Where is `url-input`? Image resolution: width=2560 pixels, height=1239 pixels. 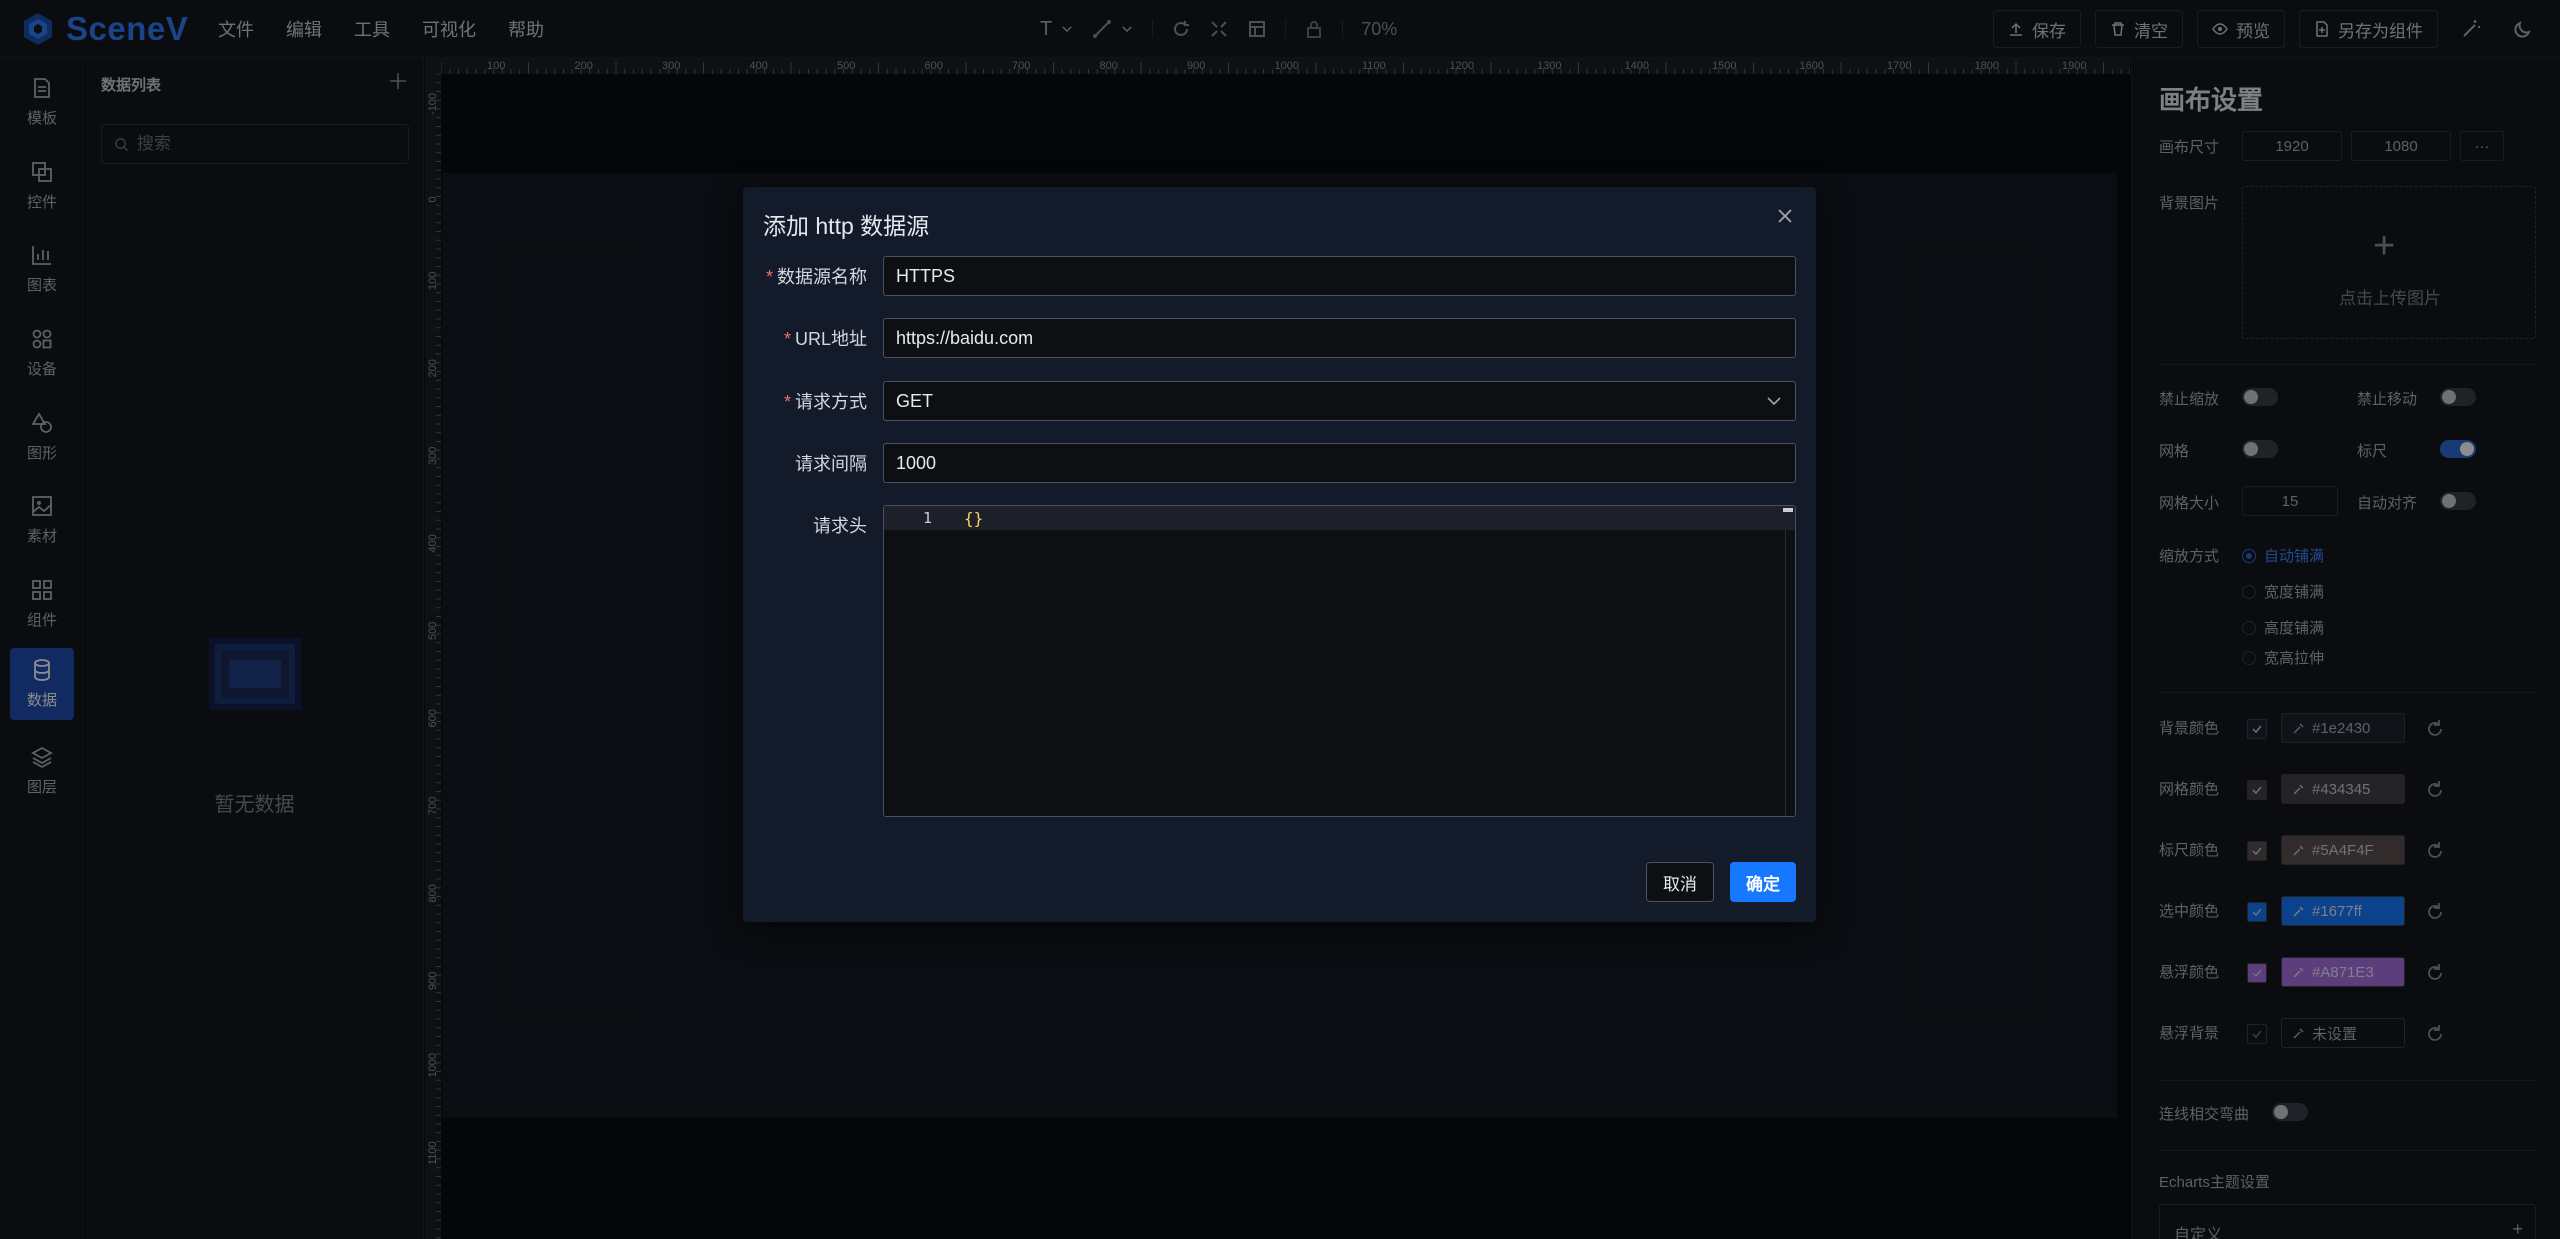
url-input is located at coordinates (1339, 338).